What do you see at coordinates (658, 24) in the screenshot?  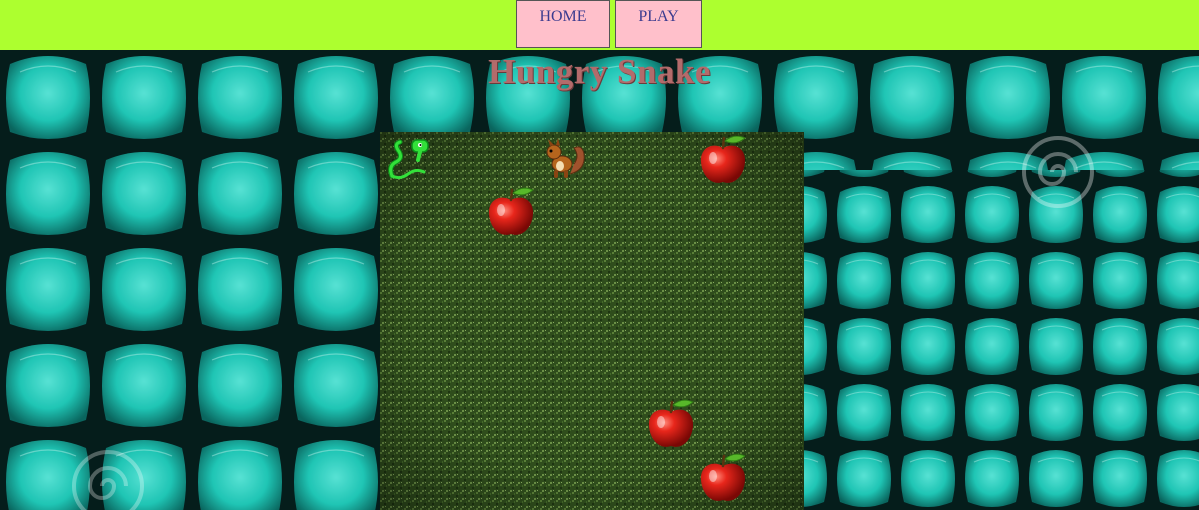 I see `play-button: PLAY` at bounding box center [658, 24].